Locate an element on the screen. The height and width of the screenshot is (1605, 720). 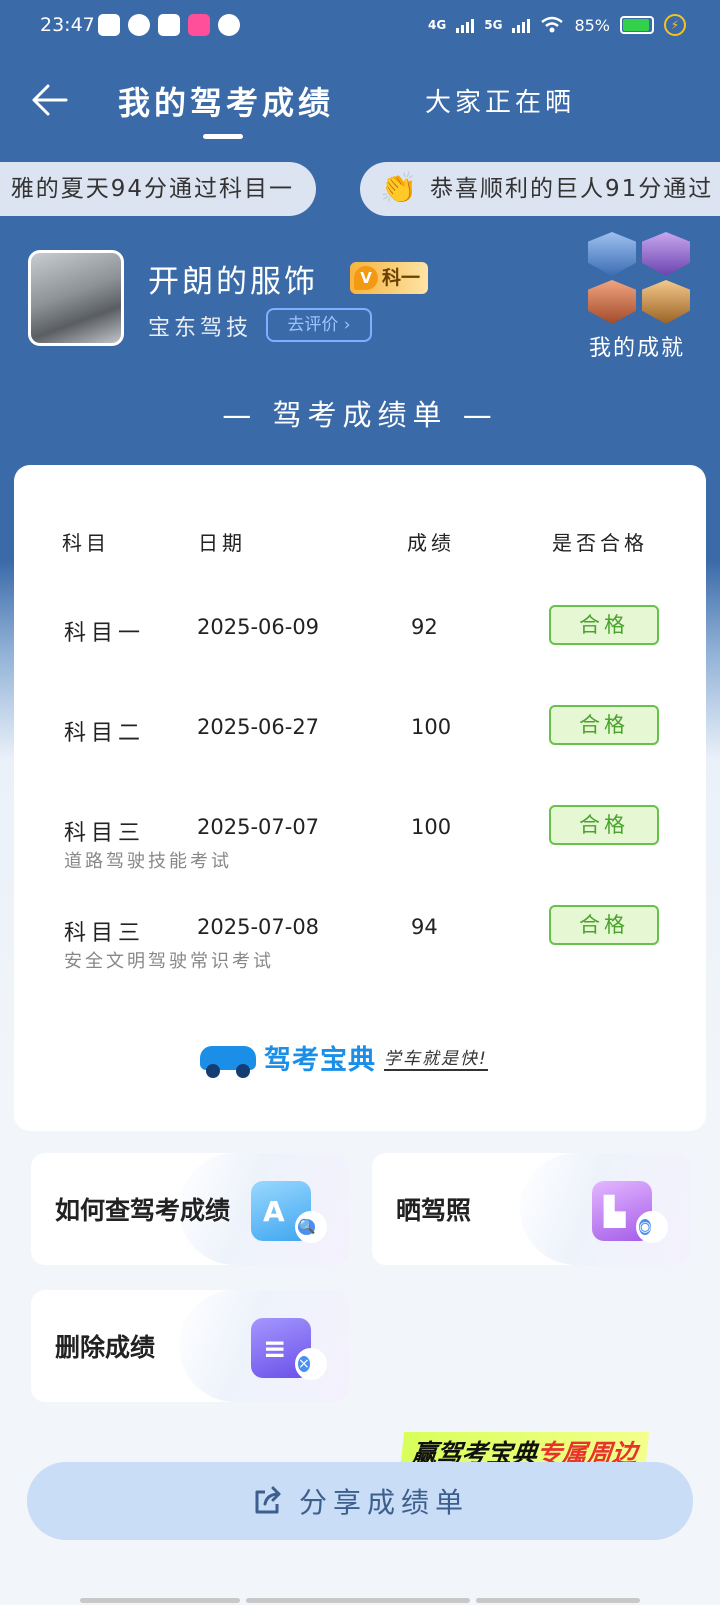
row-date: 2025-06-09 is located at coordinates (258, 627).